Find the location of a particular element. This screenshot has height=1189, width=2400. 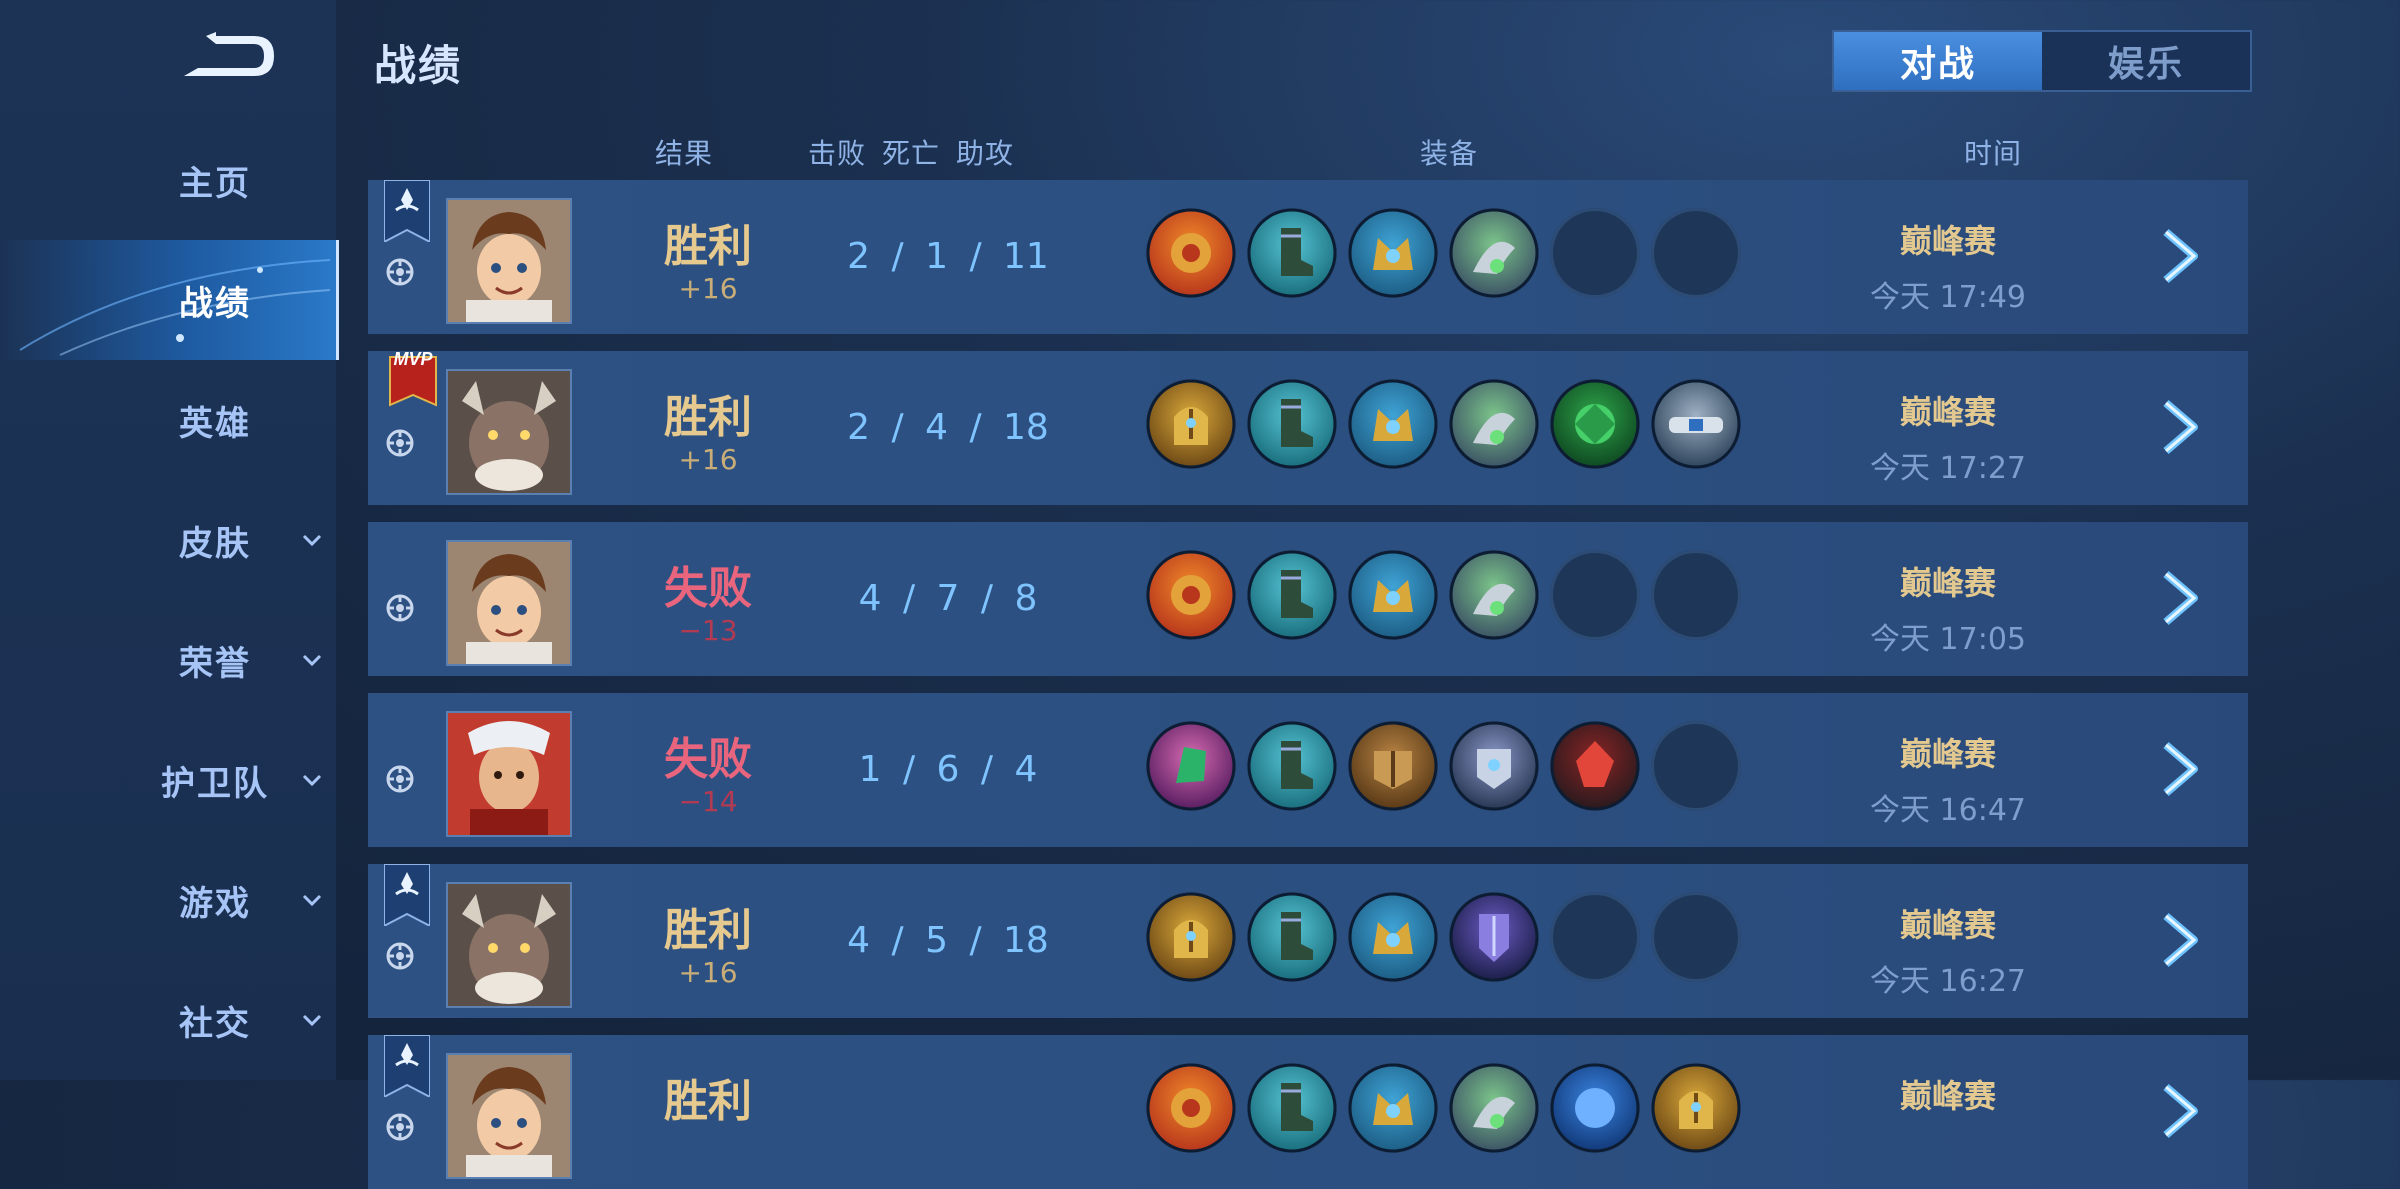

column-header-assists: 助攻 is located at coordinates (985, 153).